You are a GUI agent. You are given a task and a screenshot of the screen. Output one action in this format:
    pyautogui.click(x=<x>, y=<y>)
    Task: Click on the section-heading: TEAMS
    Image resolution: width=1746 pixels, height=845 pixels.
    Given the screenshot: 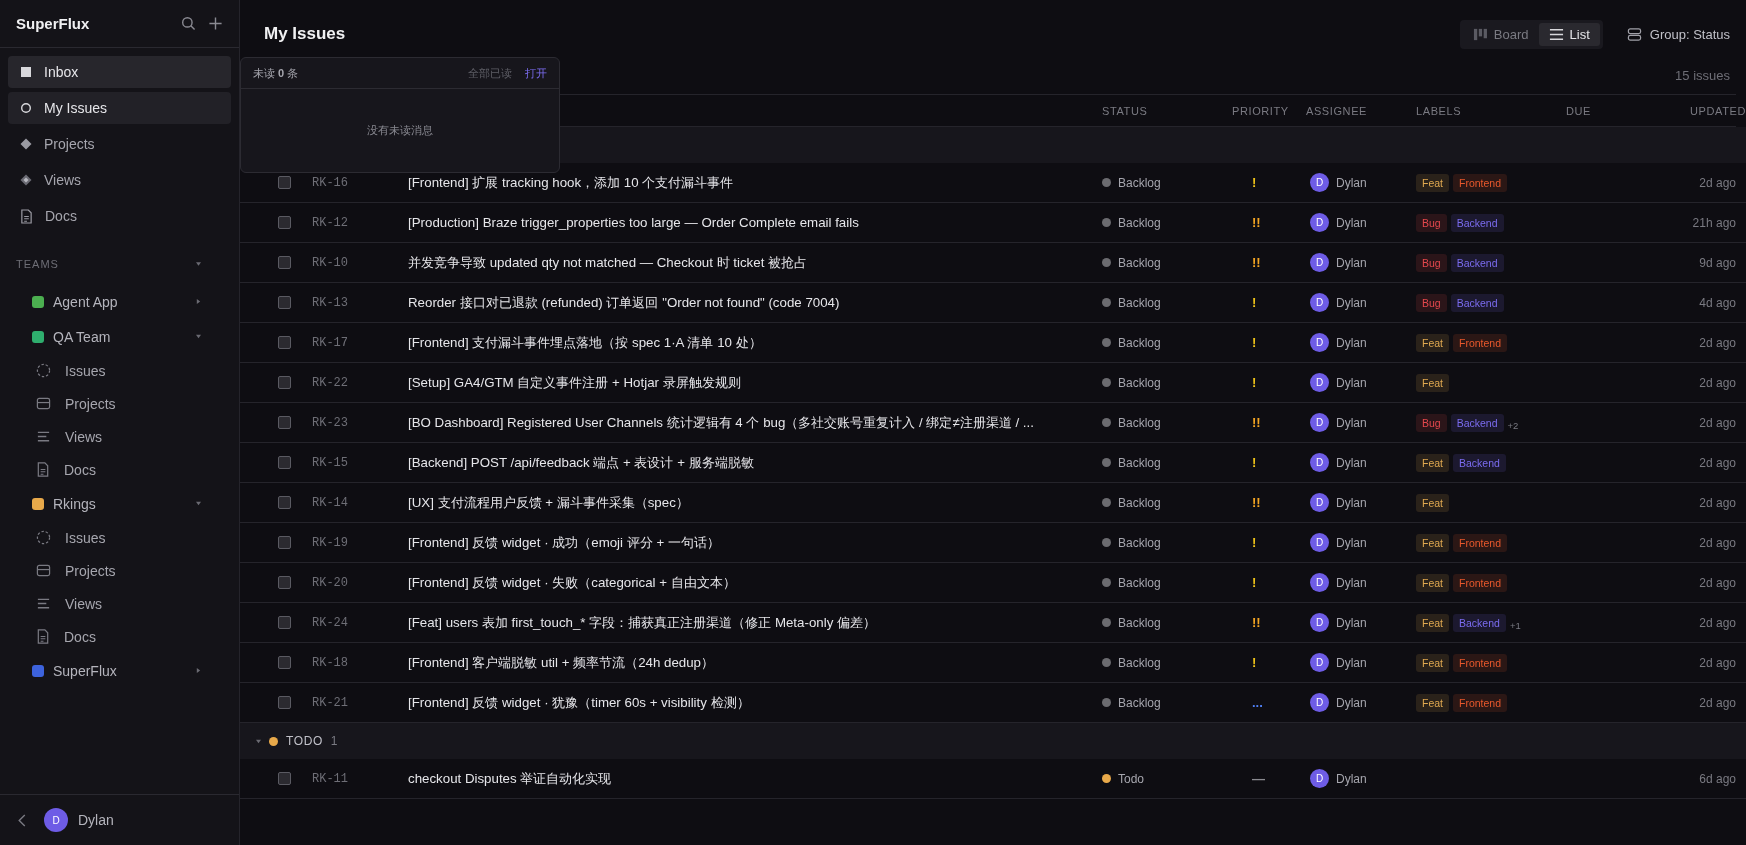 What is the action you would take?
    pyautogui.click(x=37, y=264)
    